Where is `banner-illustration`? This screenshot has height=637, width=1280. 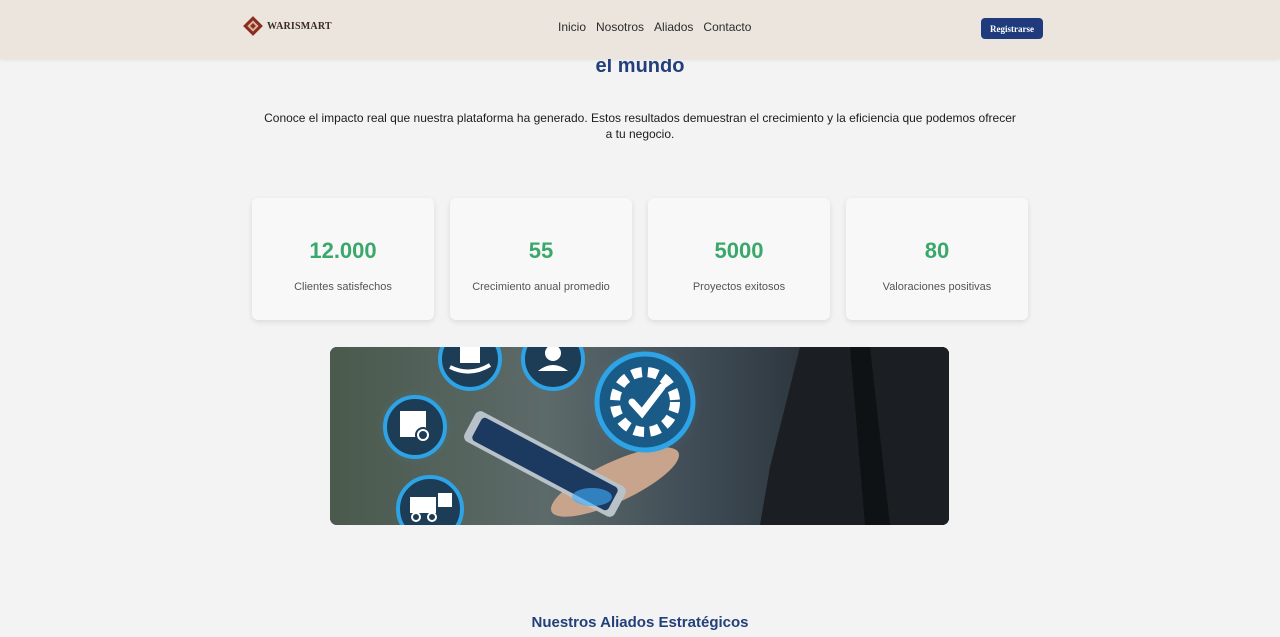 banner-illustration is located at coordinates (639, 436).